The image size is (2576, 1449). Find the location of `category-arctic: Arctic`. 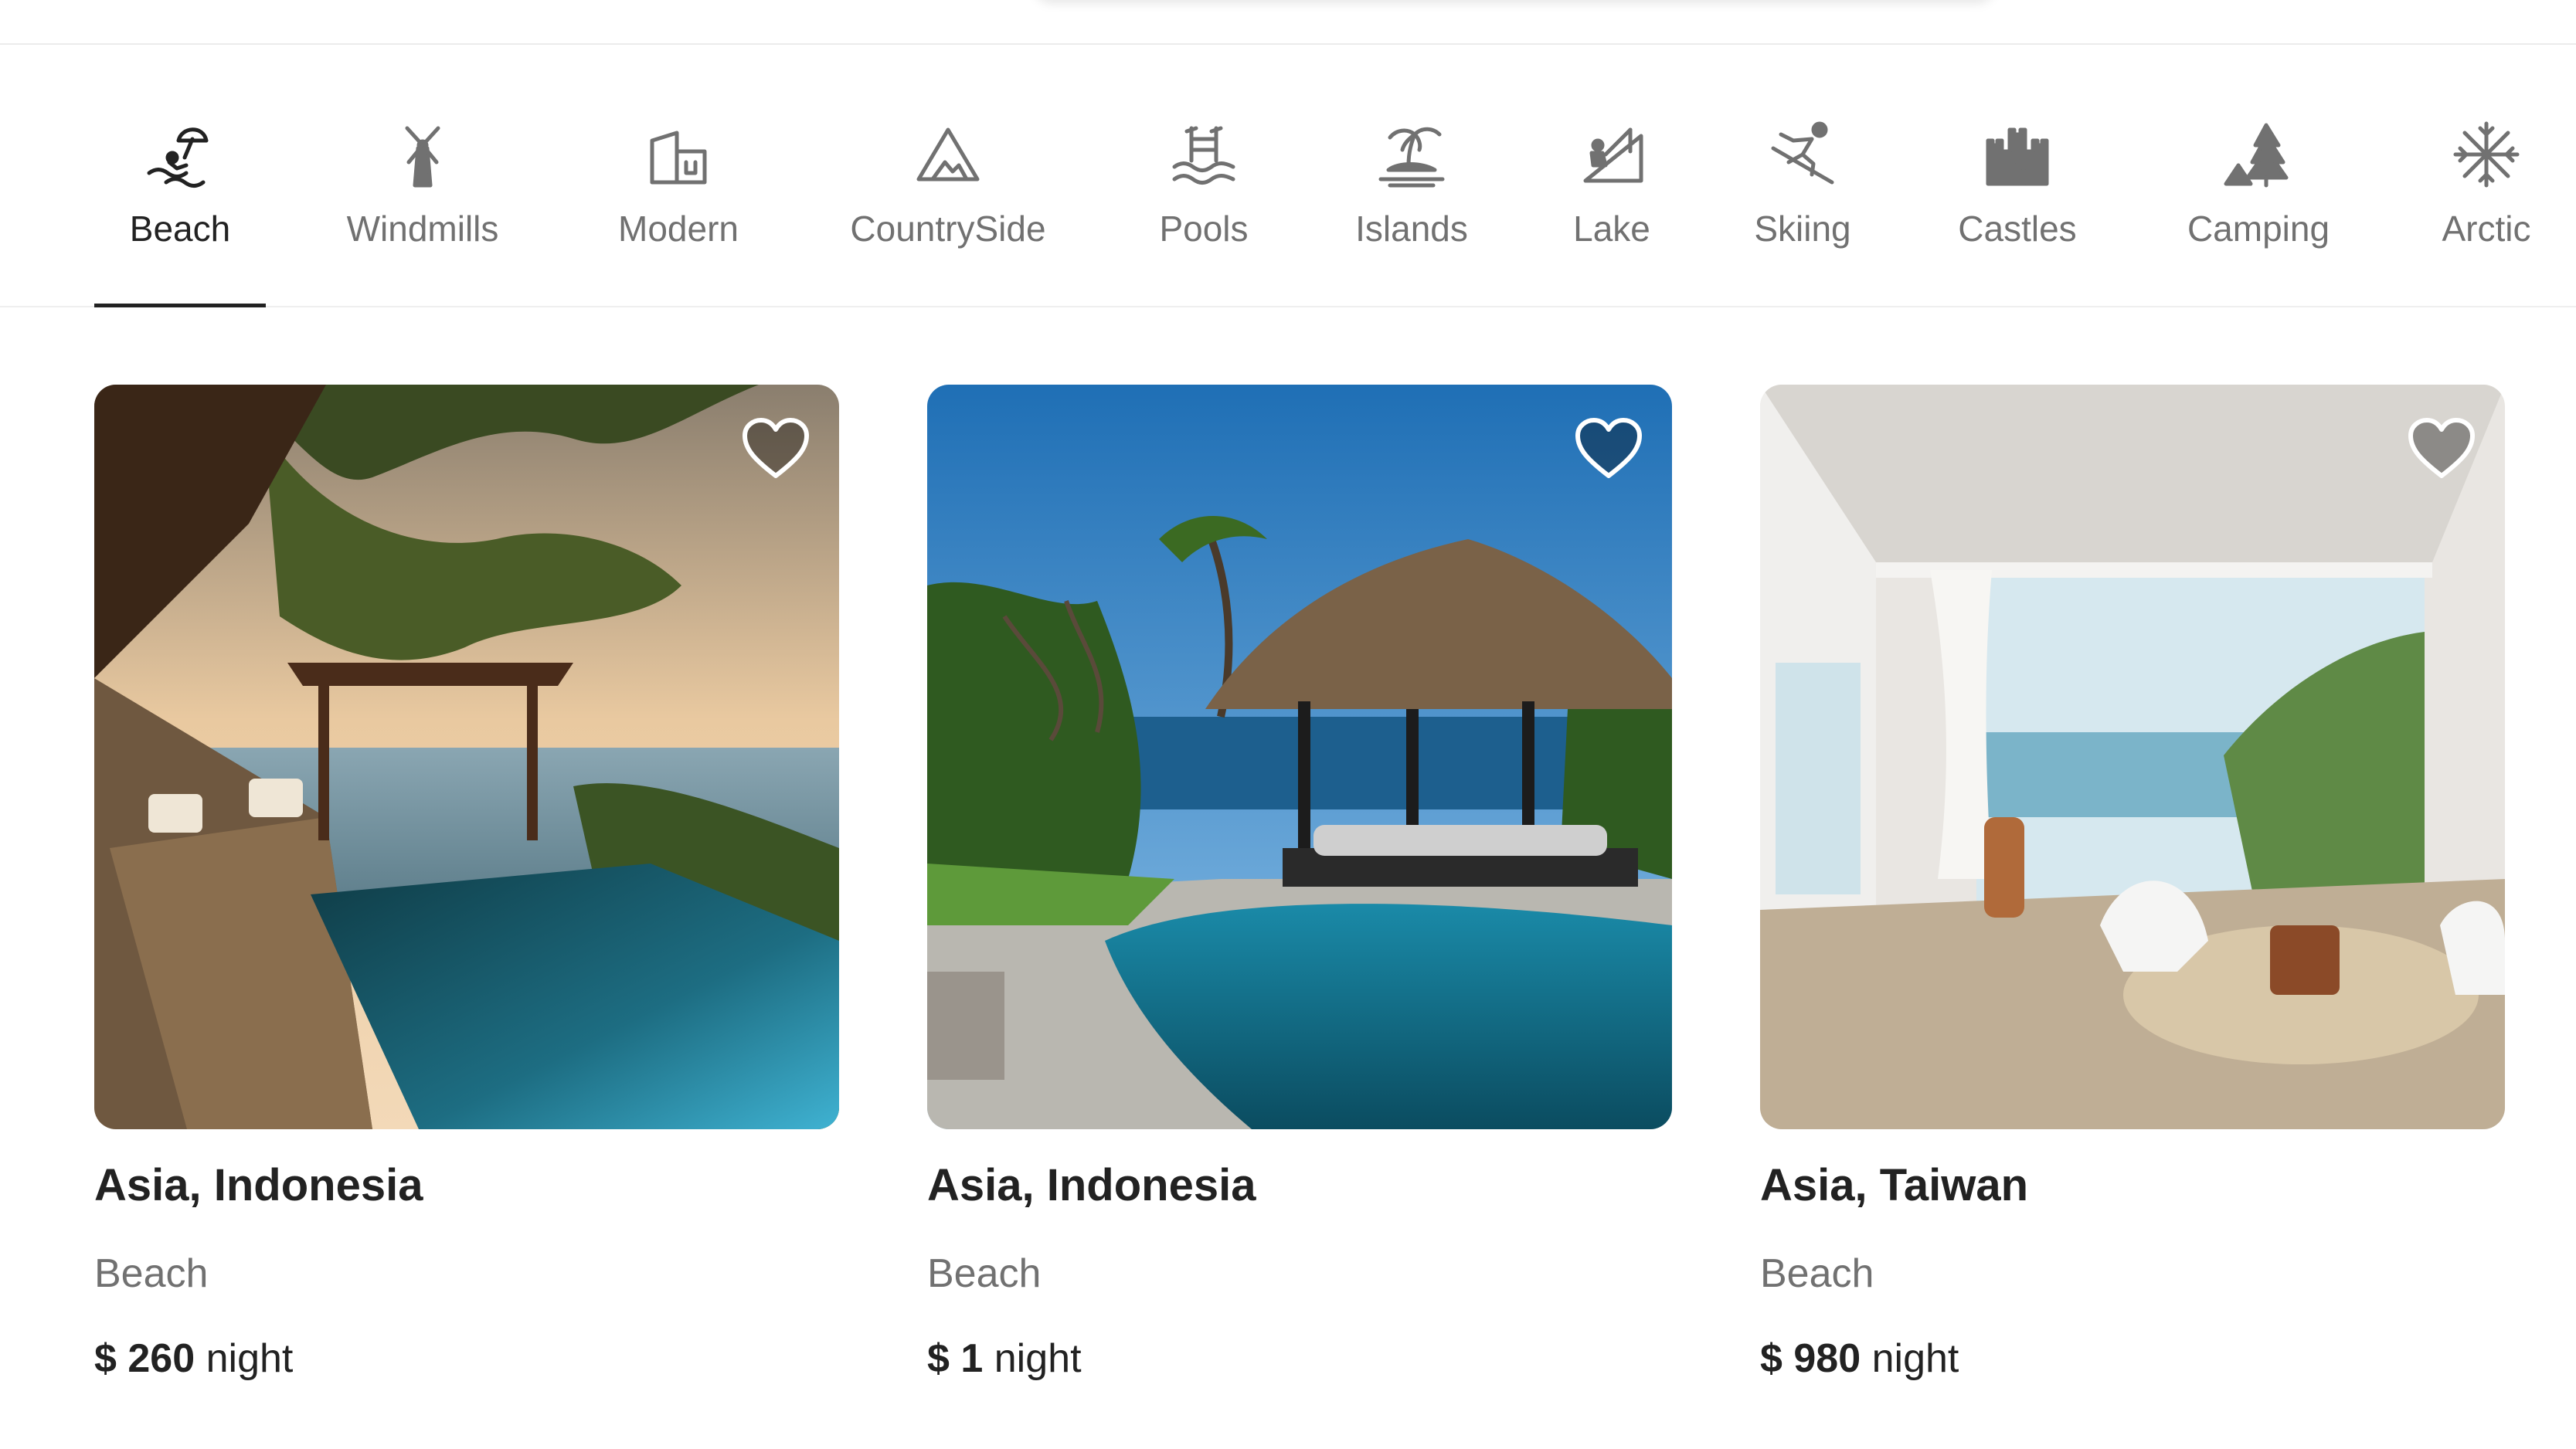

category-arctic: Arctic is located at coordinates (2486, 176).